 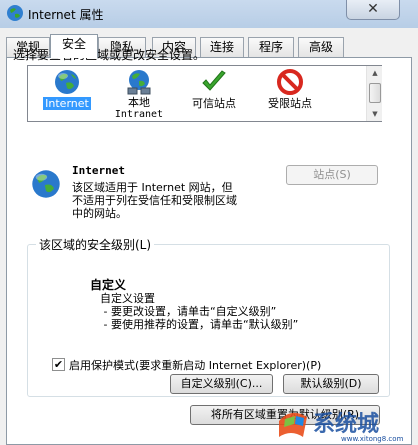 I want to click on zone-trusted-sites: 可信站点, so click(x=214, y=89).